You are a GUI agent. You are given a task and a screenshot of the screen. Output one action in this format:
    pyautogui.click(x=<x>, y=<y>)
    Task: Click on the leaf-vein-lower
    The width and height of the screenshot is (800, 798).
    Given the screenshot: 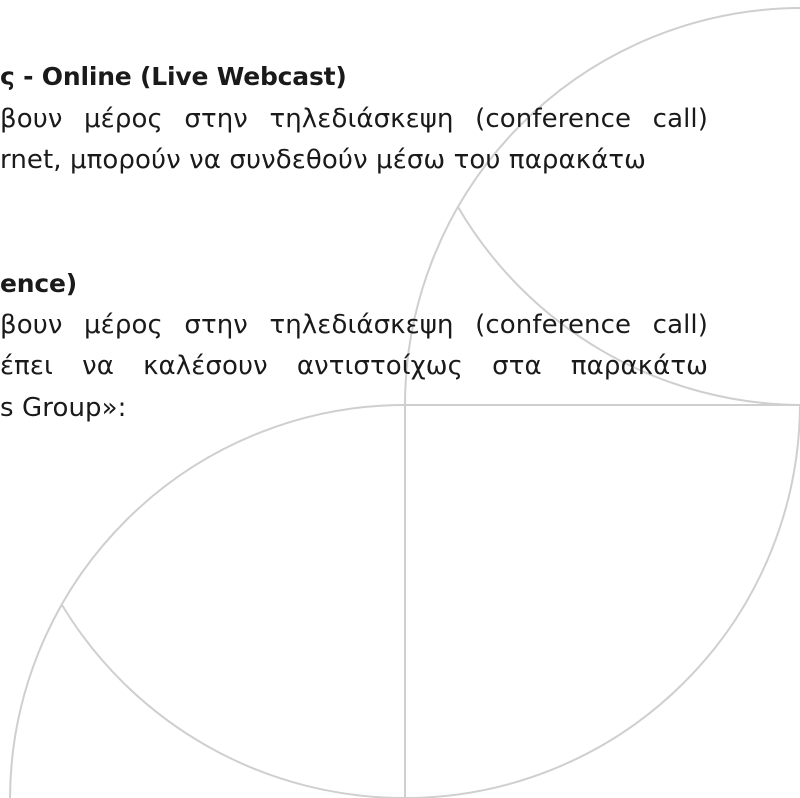 What is the action you would take?
    pyautogui.click(x=233, y=701)
    